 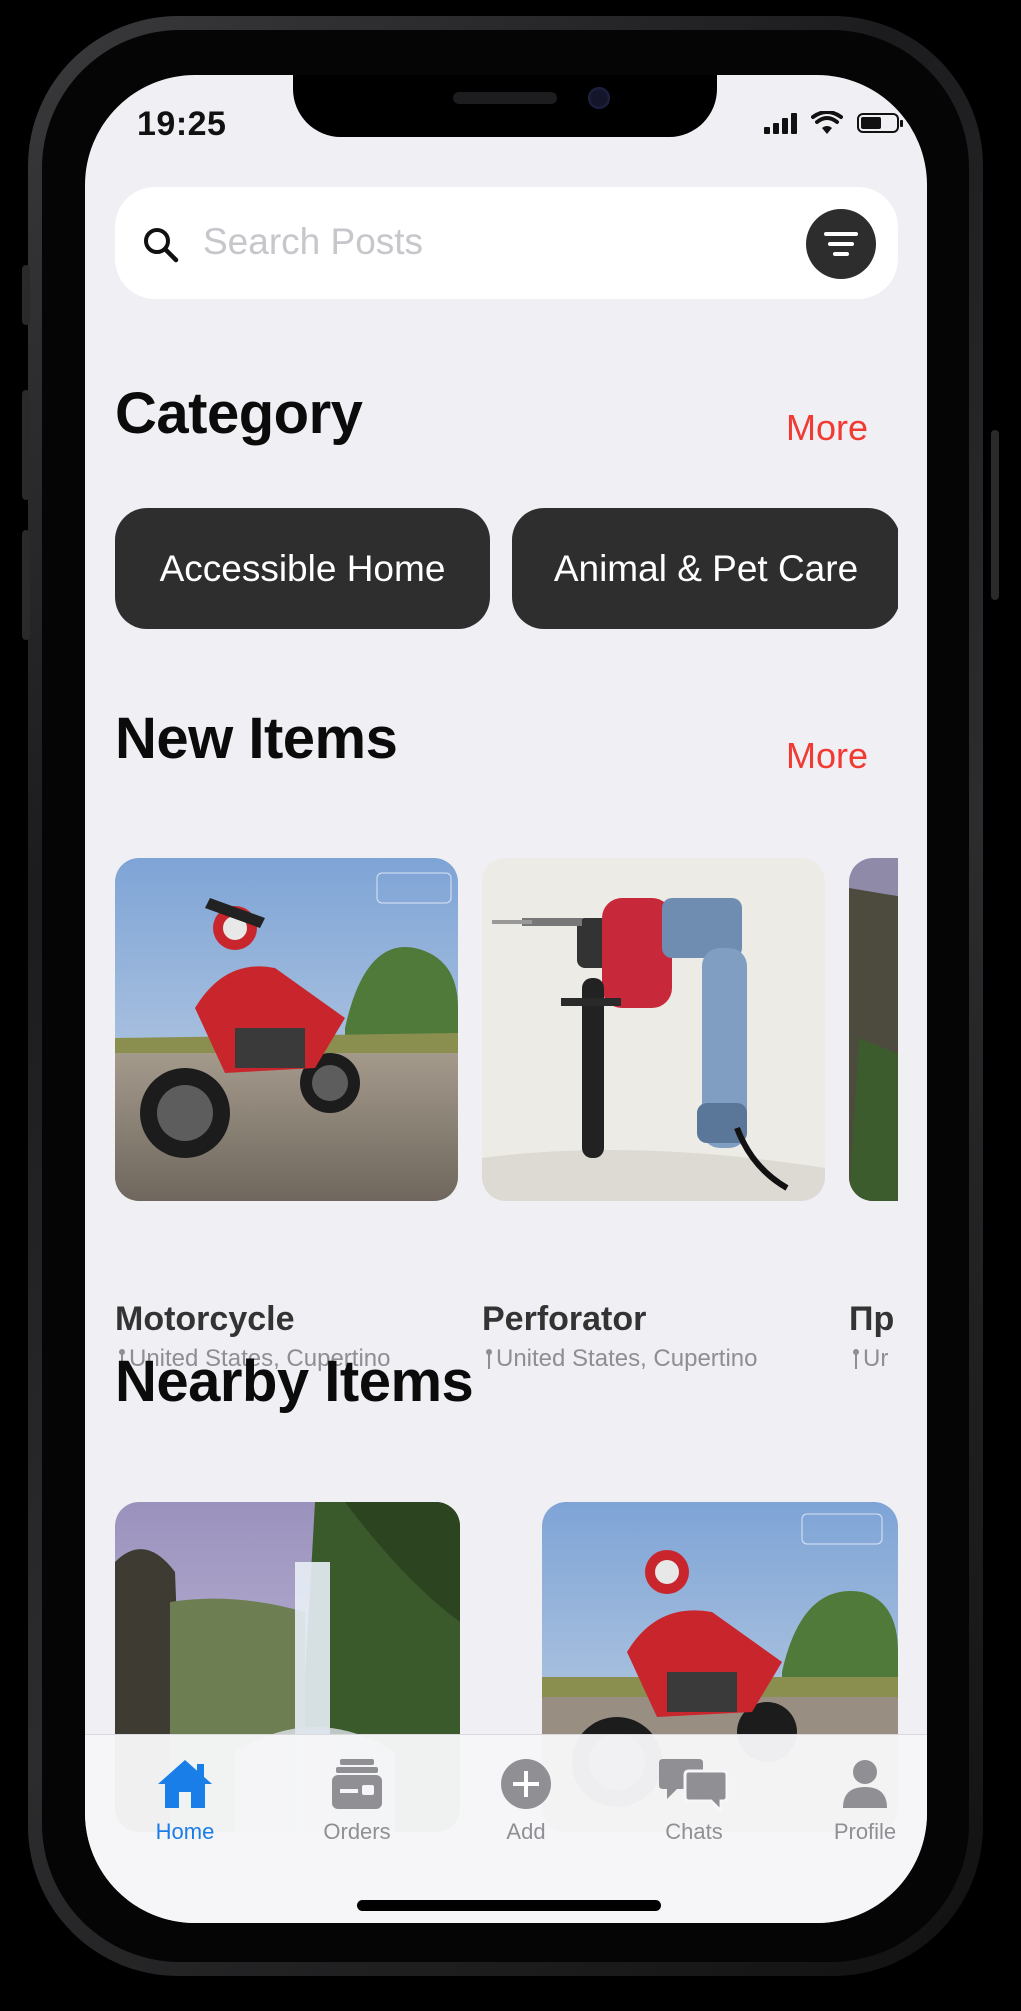 What do you see at coordinates (876, 1358) in the screenshot?
I see `item-location-text: Ur` at bounding box center [876, 1358].